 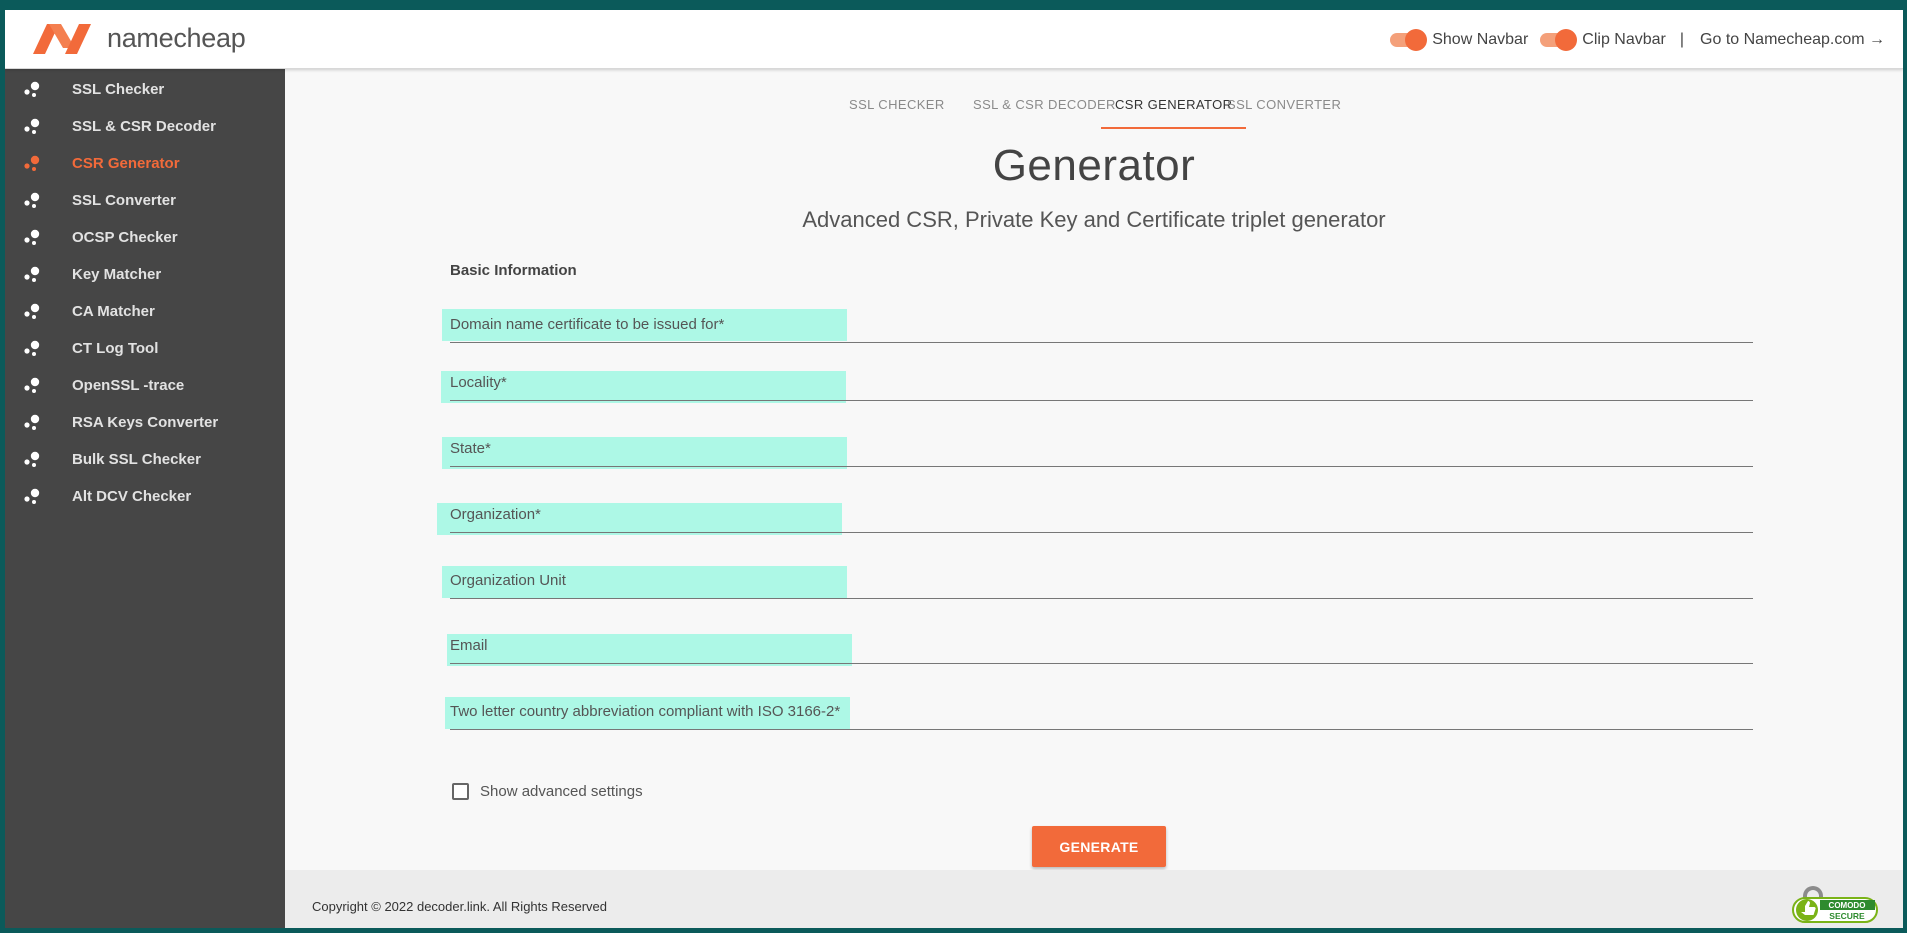 I want to click on advanced-settings-checkbox, so click(x=460, y=791).